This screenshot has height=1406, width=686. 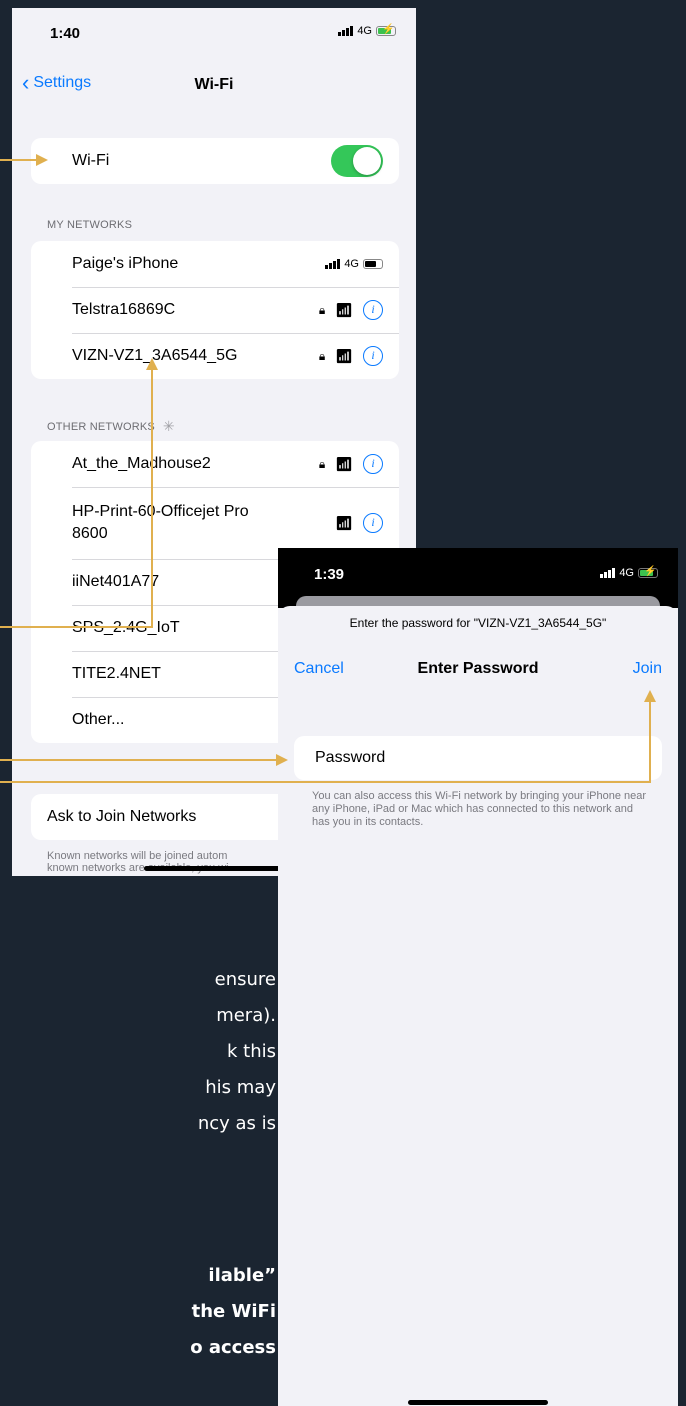 I want to click on password-field, so click(x=478, y=758).